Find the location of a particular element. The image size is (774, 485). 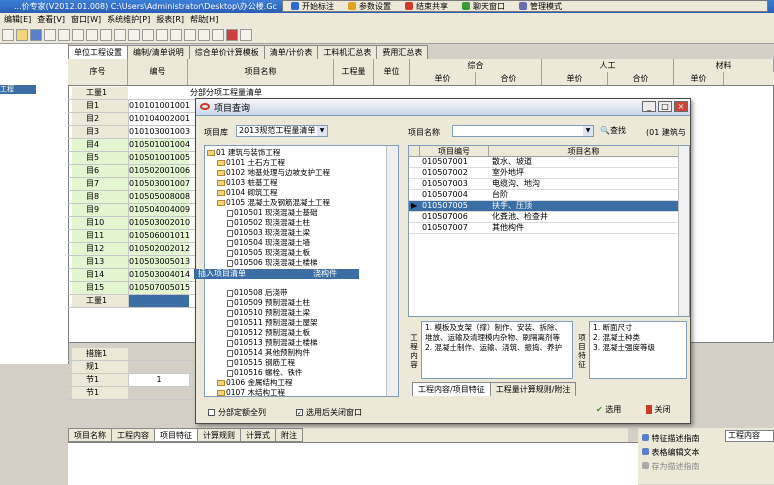

tab-unit-settings: 单位工程设置 is located at coordinates (98, 52).